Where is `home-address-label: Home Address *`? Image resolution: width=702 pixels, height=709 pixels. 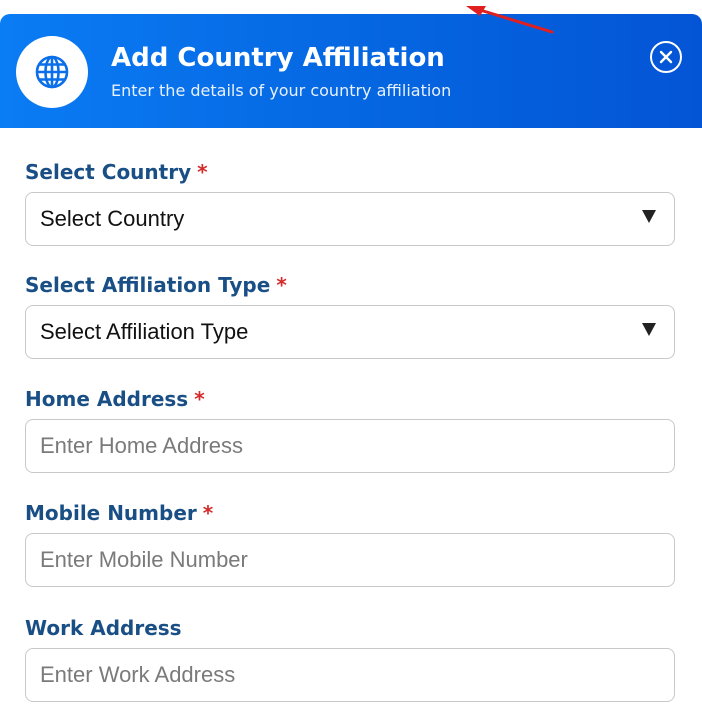
home-address-label: Home Address * is located at coordinates (115, 399).